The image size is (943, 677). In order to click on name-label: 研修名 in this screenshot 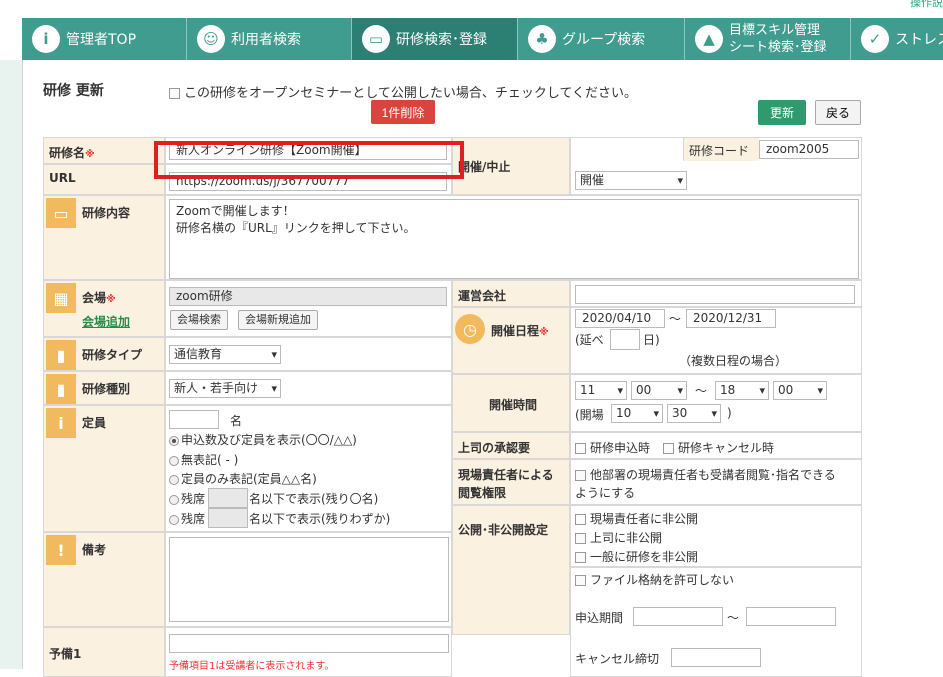, I will do `click(67, 153)`.